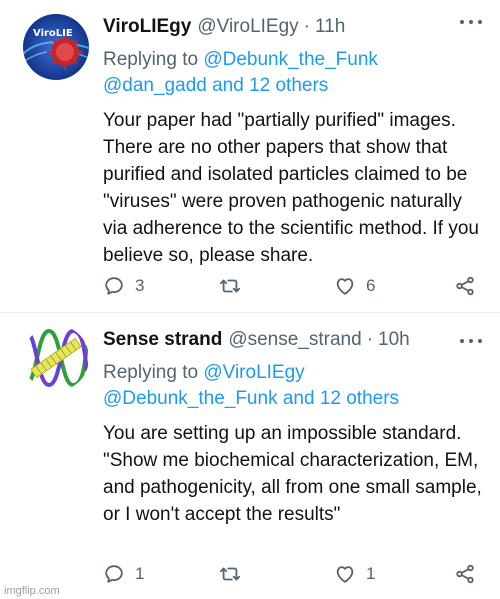 This screenshot has height=599, width=500. Describe the element at coordinates (123, 286) in the screenshot. I see `reply-button: 3` at that location.